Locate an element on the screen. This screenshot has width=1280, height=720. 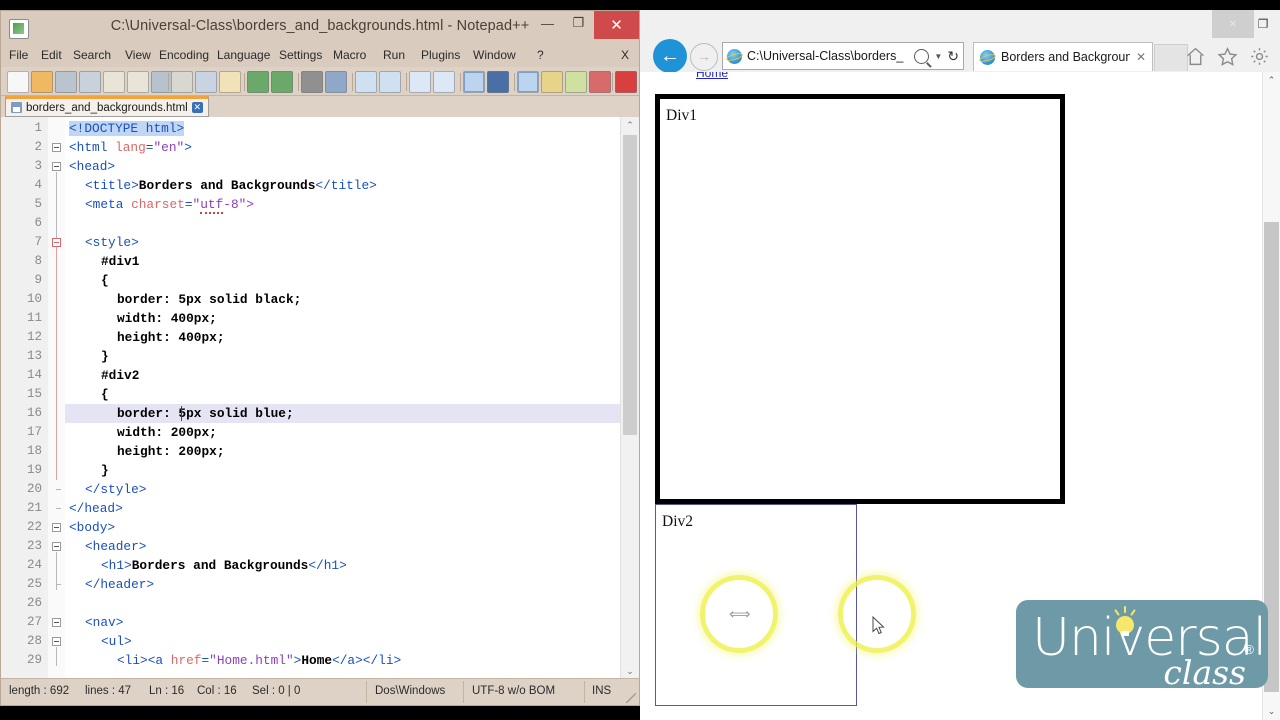
code-line-28: <ul> is located at coordinates (98, 641).